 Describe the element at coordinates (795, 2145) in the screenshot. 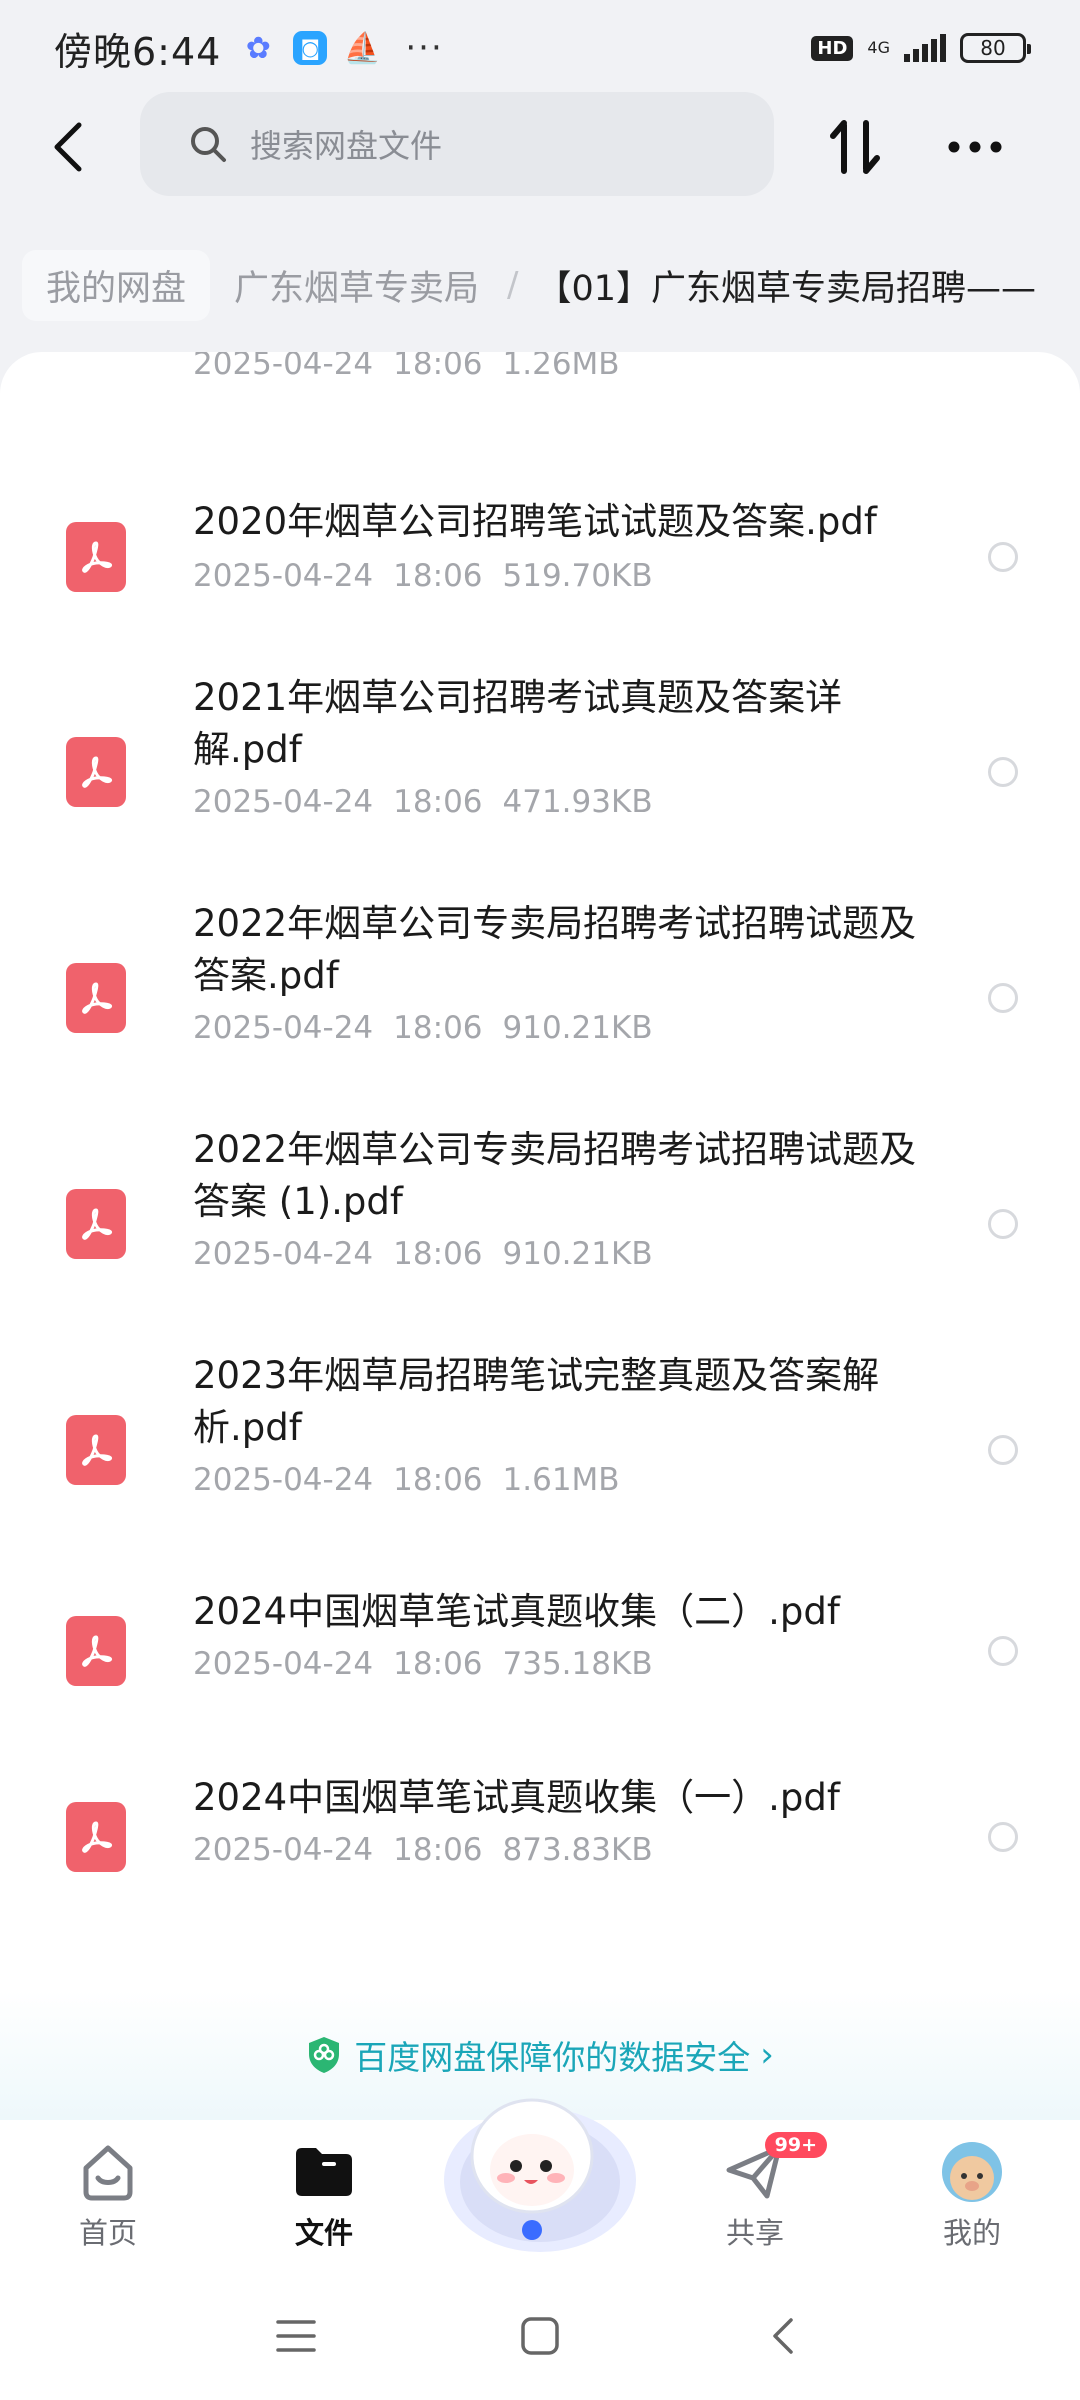

I see `share-badge: 99+` at that location.